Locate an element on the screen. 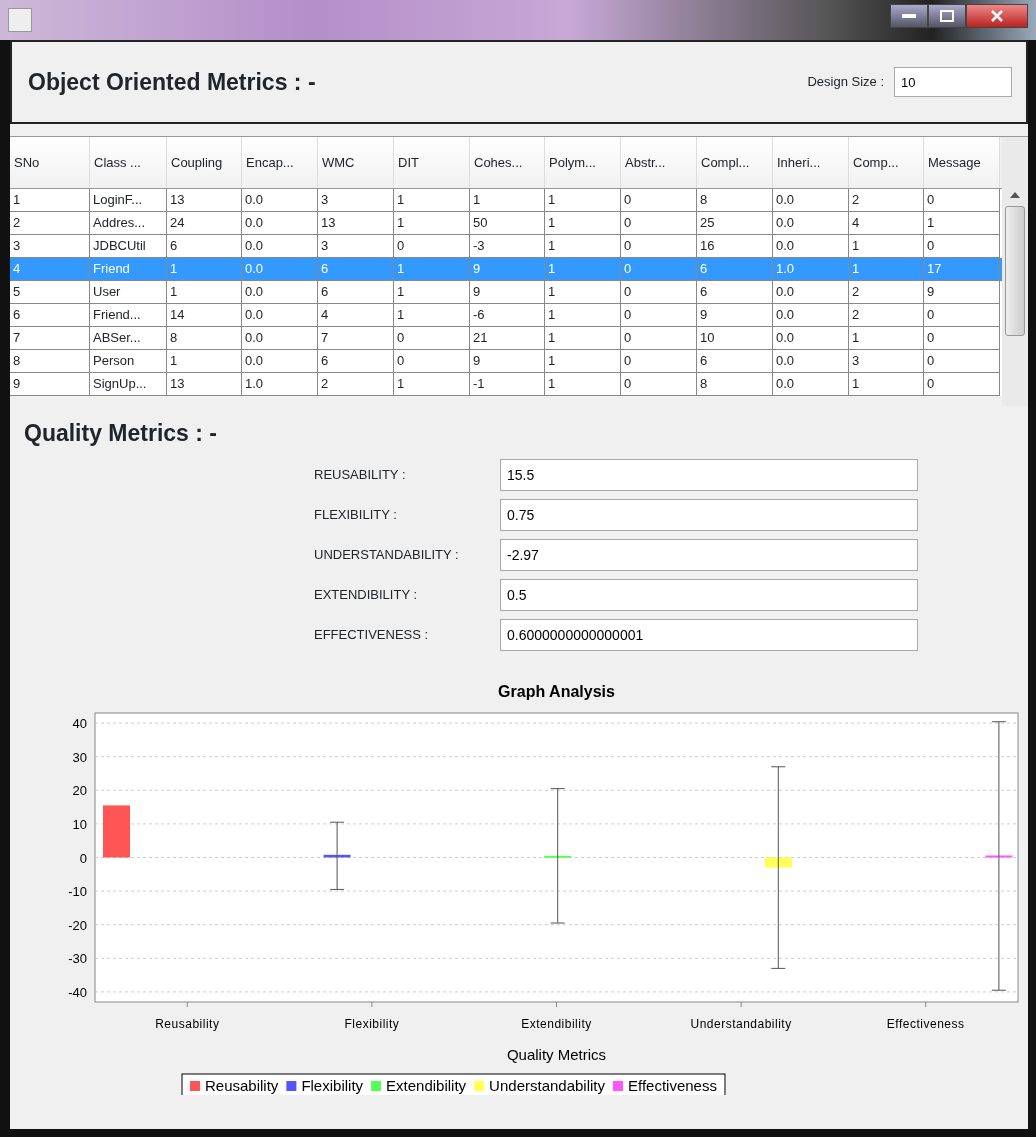 The height and width of the screenshot is (1137, 1036). column-header: Message is located at coordinates (962, 162).